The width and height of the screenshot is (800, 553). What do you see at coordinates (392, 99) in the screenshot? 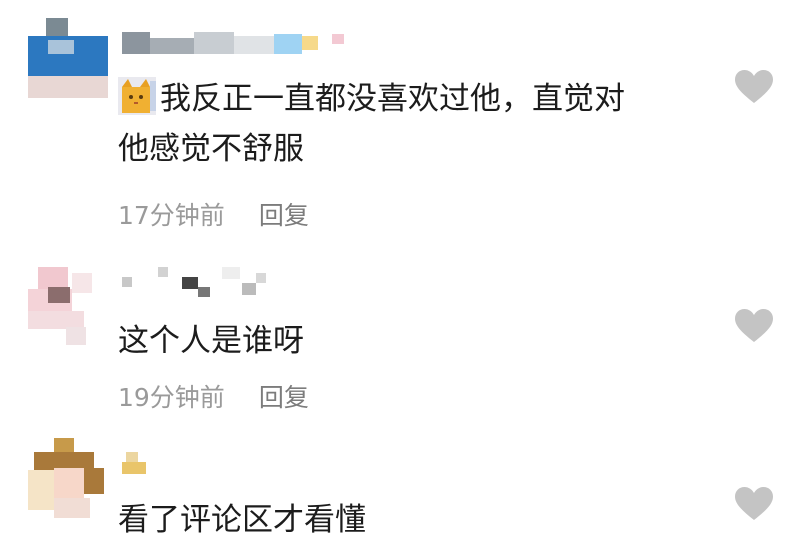
I see `comment-text-line1: 我反正一直都没喜欢过他，直觉对` at bounding box center [392, 99].